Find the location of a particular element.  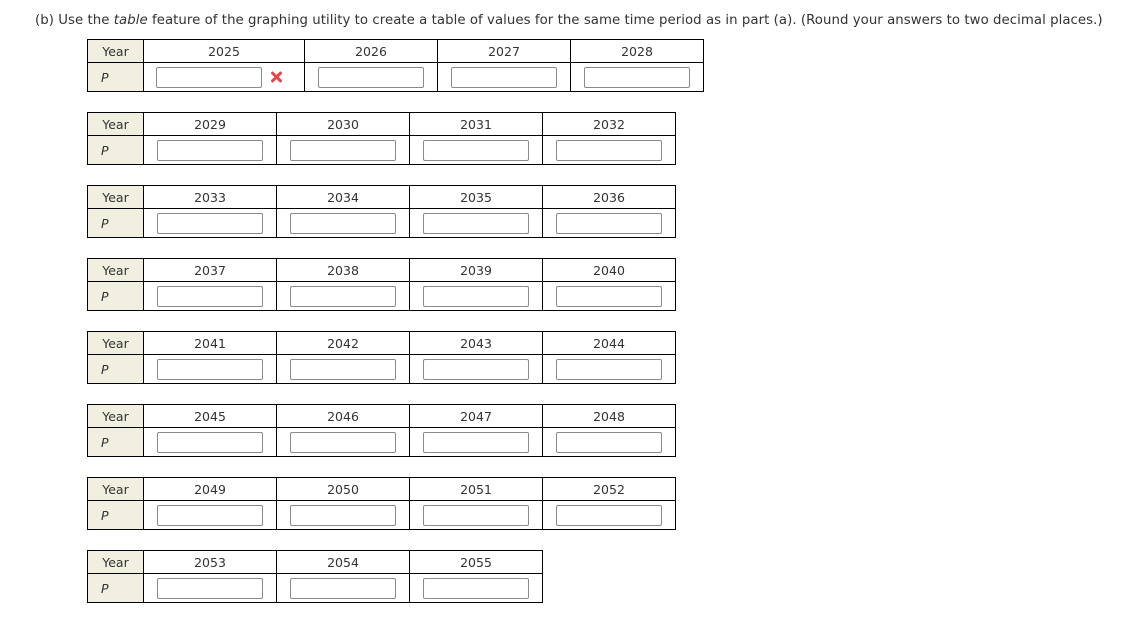

p-input-2038 is located at coordinates (343, 296).